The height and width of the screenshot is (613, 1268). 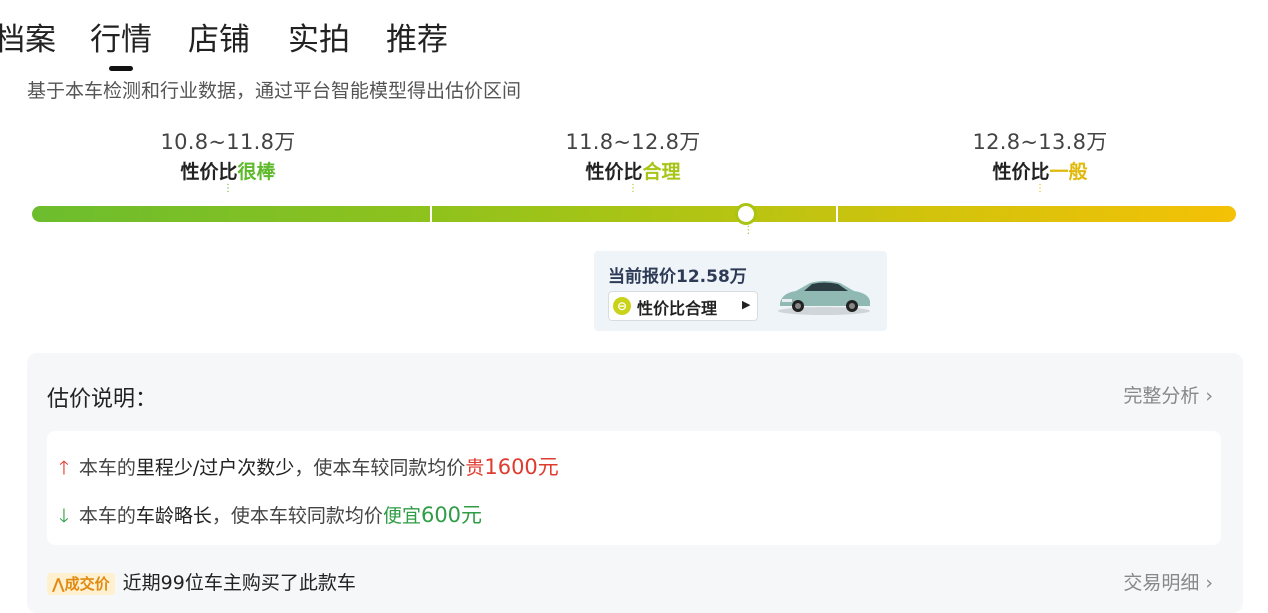 I want to click on current-price-card: 当前报价12.58万 ⊖ 性价比合理 ▶, so click(x=740, y=291).